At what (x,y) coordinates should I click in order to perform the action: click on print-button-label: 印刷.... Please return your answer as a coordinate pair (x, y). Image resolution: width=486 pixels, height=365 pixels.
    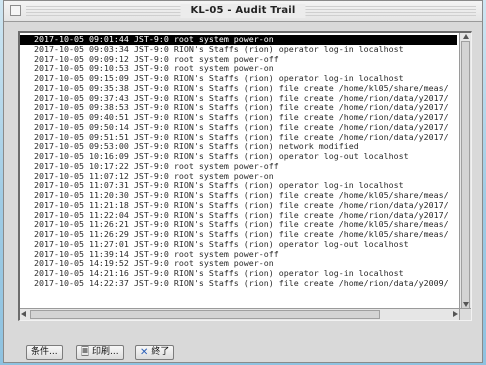
    Looking at the image, I should click on (105, 352).